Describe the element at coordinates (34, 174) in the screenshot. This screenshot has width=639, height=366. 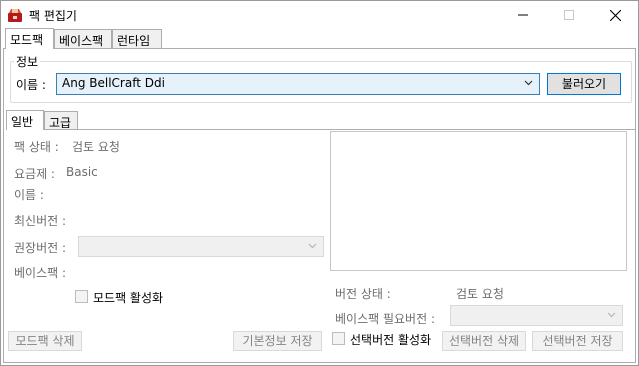
I see `plan-label: 요금제 :` at that location.